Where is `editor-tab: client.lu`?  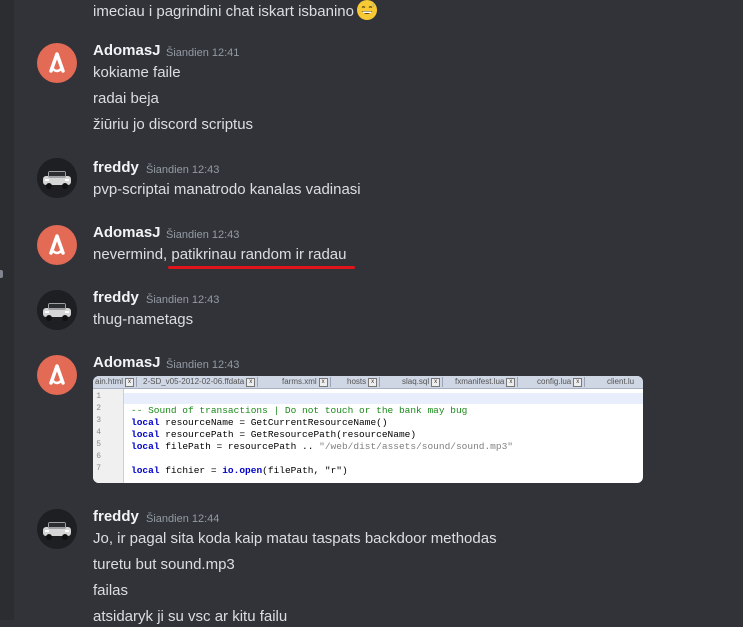
editor-tab: client.lu is located at coordinates (623, 382).